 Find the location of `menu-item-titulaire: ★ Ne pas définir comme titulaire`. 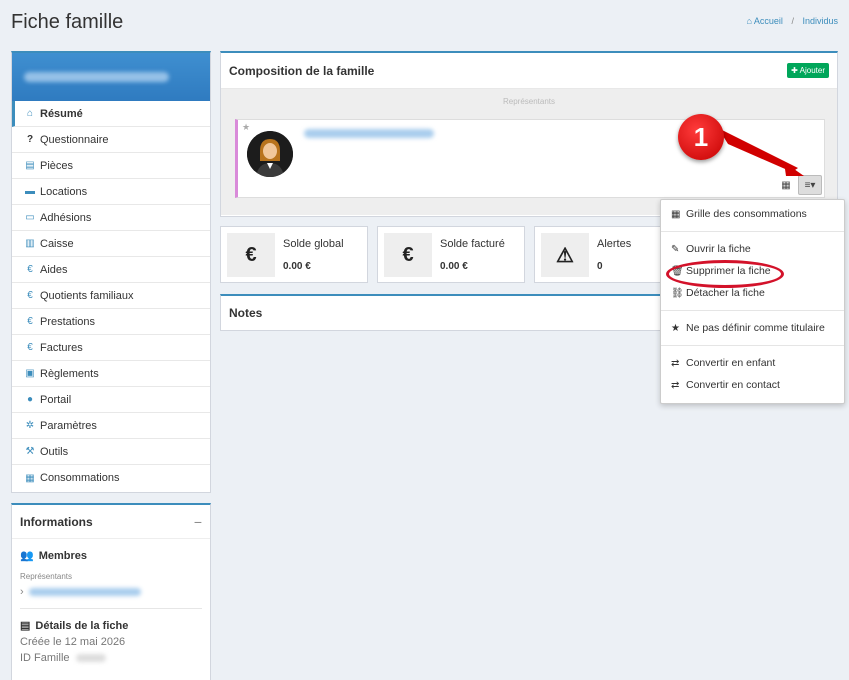

menu-item-titulaire: ★ Ne pas définir comme titulaire is located at coordinates (752, 328).